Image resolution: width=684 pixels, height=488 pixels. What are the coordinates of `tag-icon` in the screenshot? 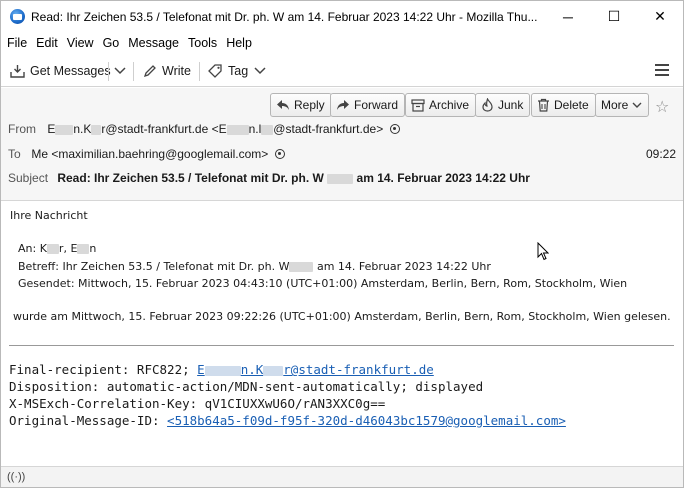 It's located at (215, 71).